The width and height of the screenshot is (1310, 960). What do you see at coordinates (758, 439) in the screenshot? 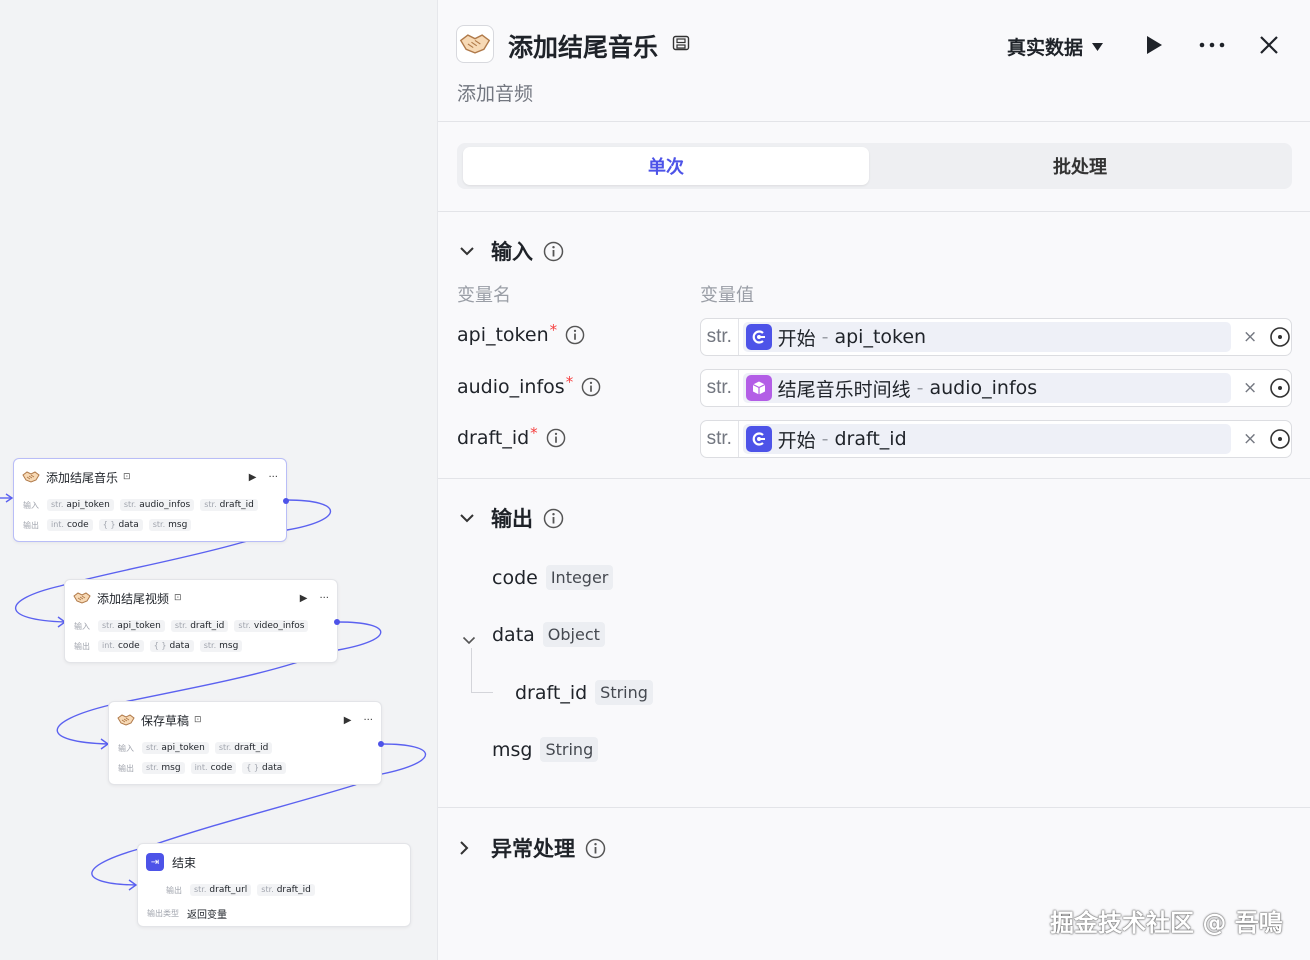
I see `start-node-icon` at bounding box center [758, 439].